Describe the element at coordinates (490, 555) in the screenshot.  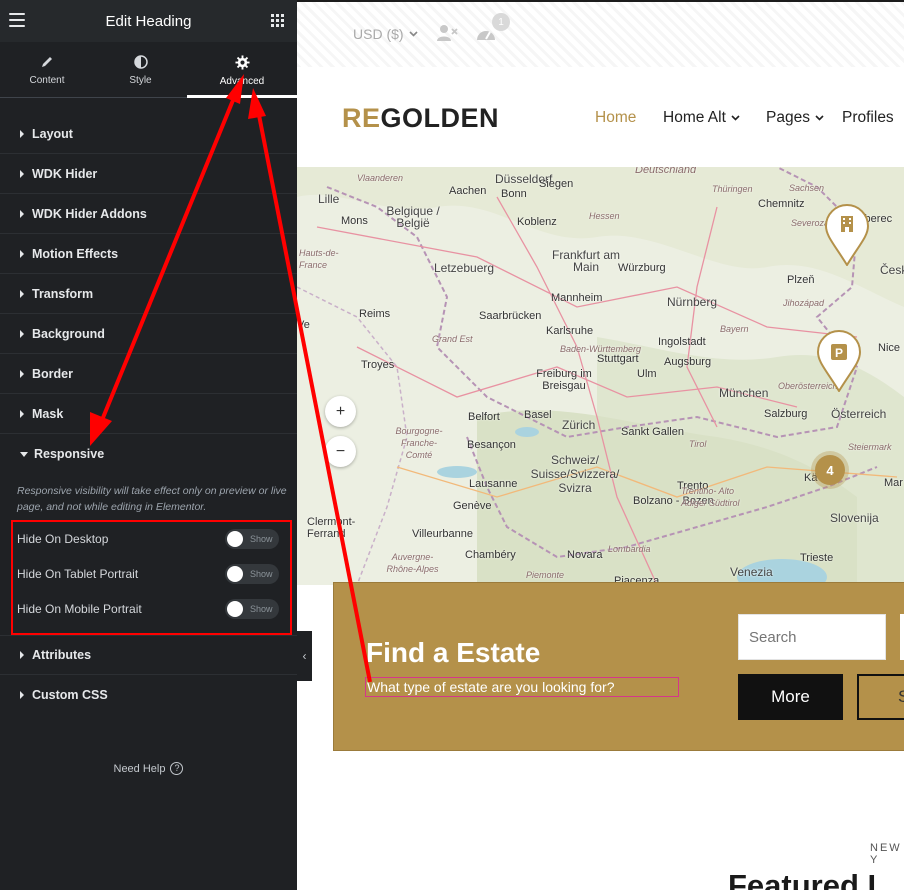
I see `map-label: Chambéry` at that location.